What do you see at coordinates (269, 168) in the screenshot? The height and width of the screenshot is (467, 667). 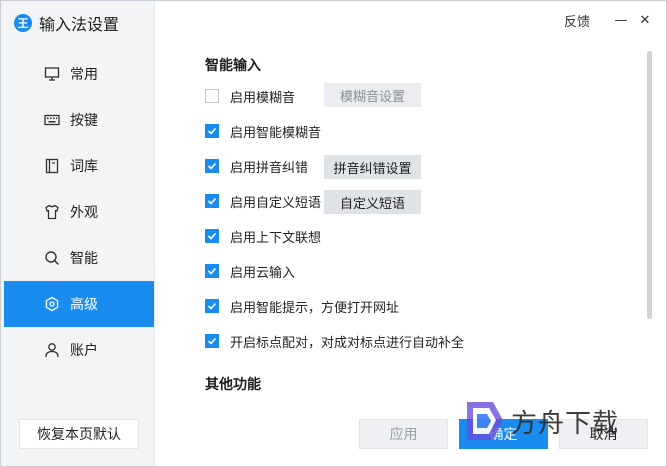 I see `option-label: 启用拼音纠错` at bounding box center [269, 168].